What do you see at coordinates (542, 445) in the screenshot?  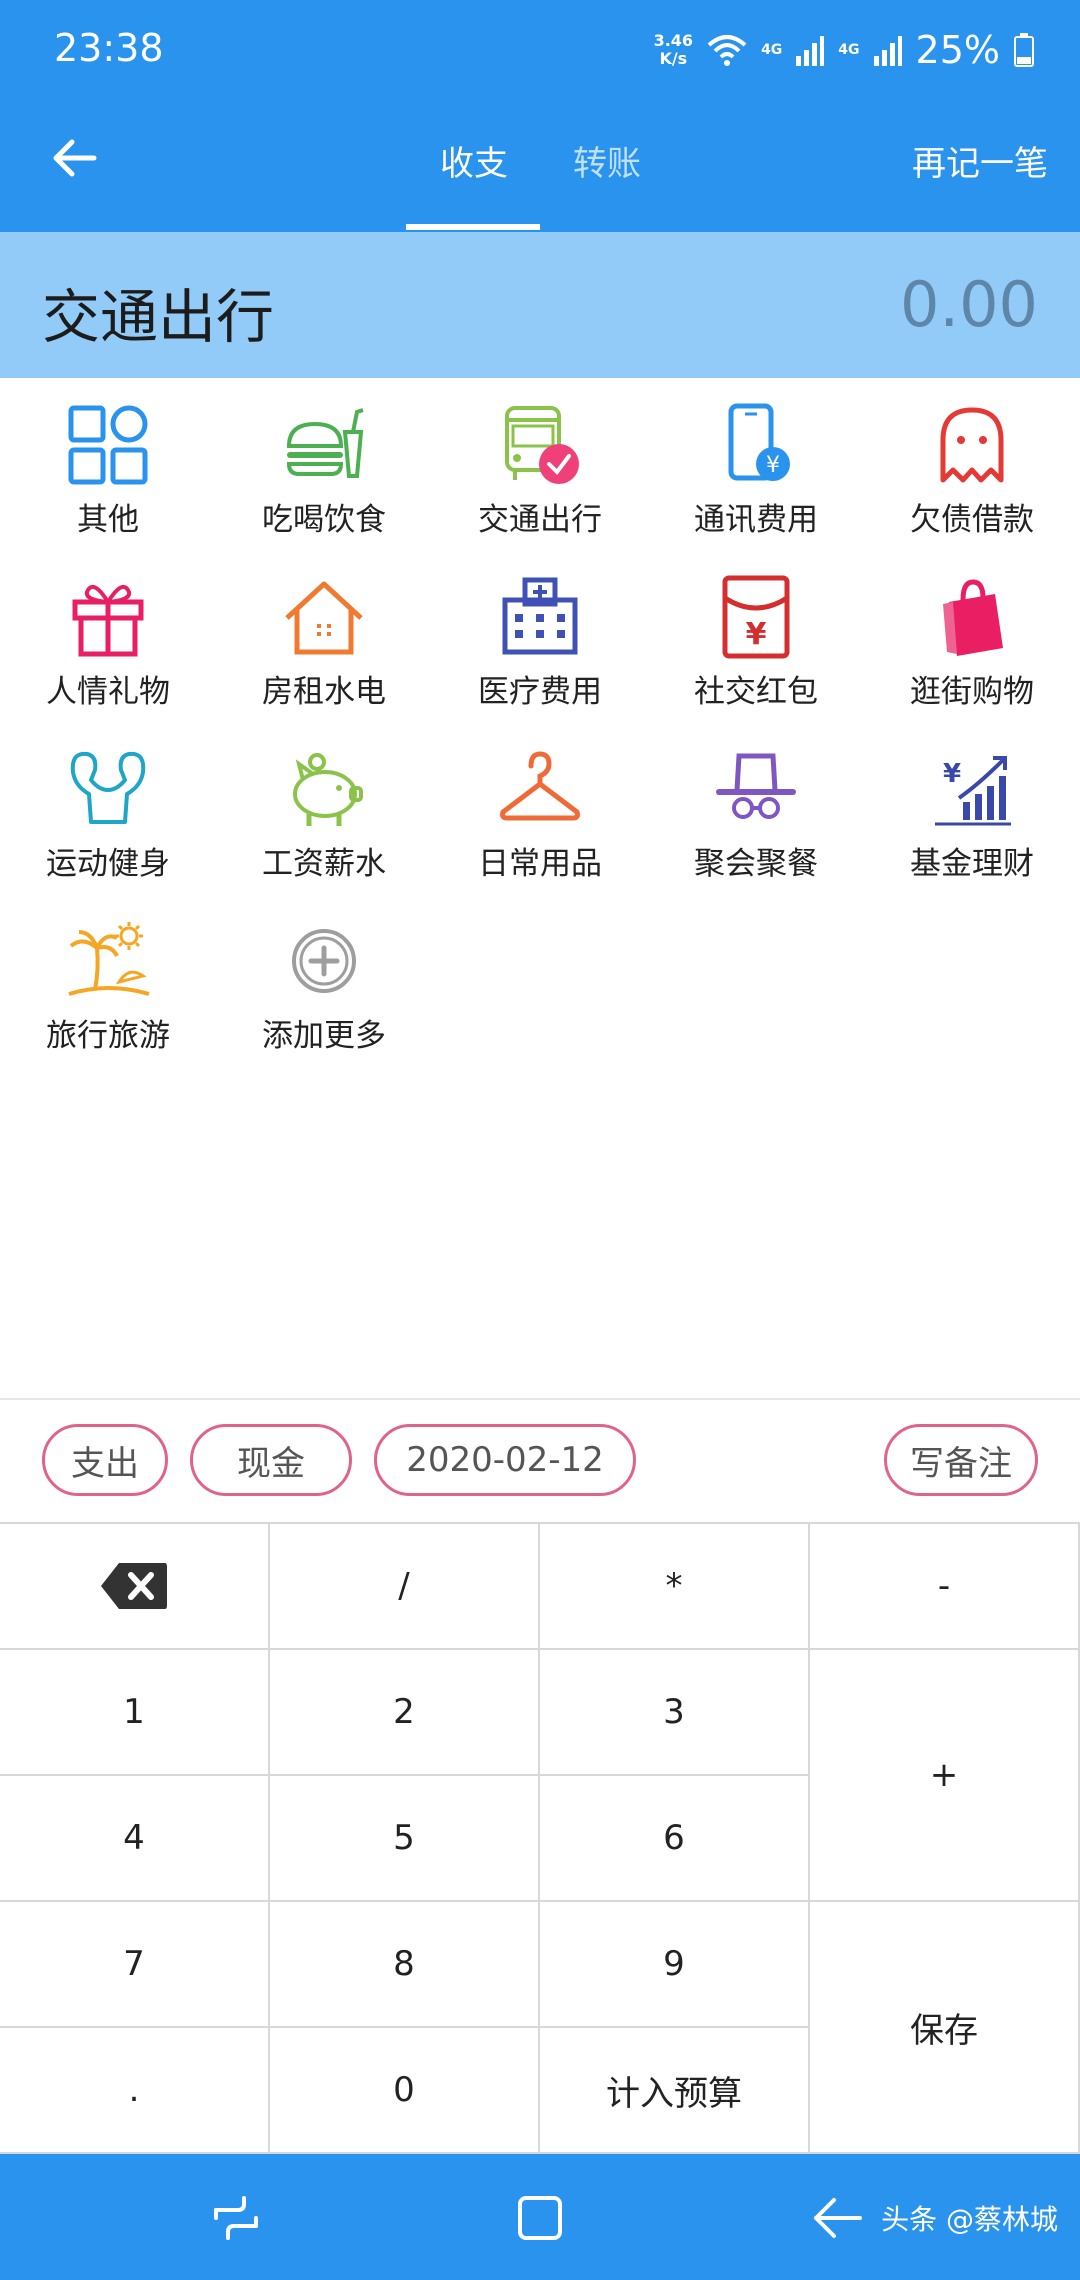 I see `bus-icon` at bounding box center [542, 445].